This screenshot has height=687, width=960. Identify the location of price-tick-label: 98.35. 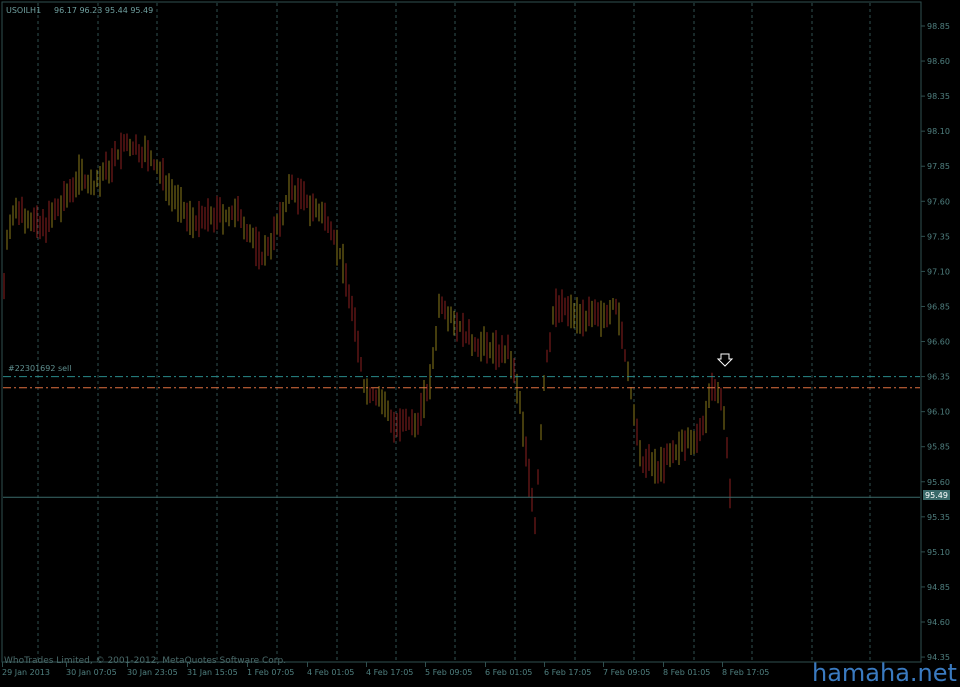
(938, 96).